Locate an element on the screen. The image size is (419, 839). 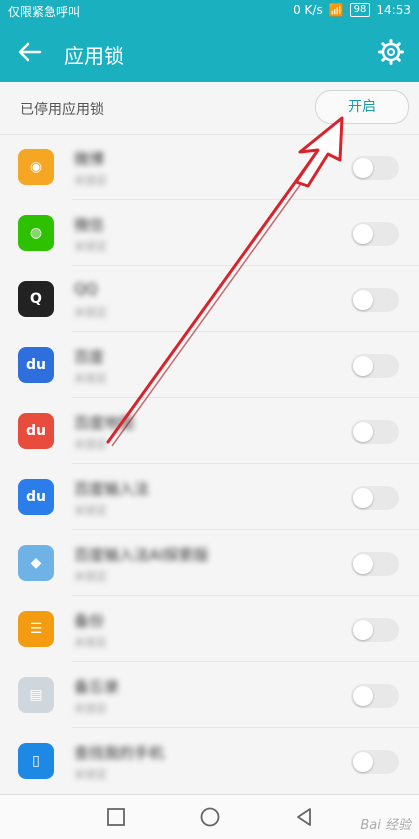
app-name: 百度输入法AI探索版 is located at coordinates (141, 555).